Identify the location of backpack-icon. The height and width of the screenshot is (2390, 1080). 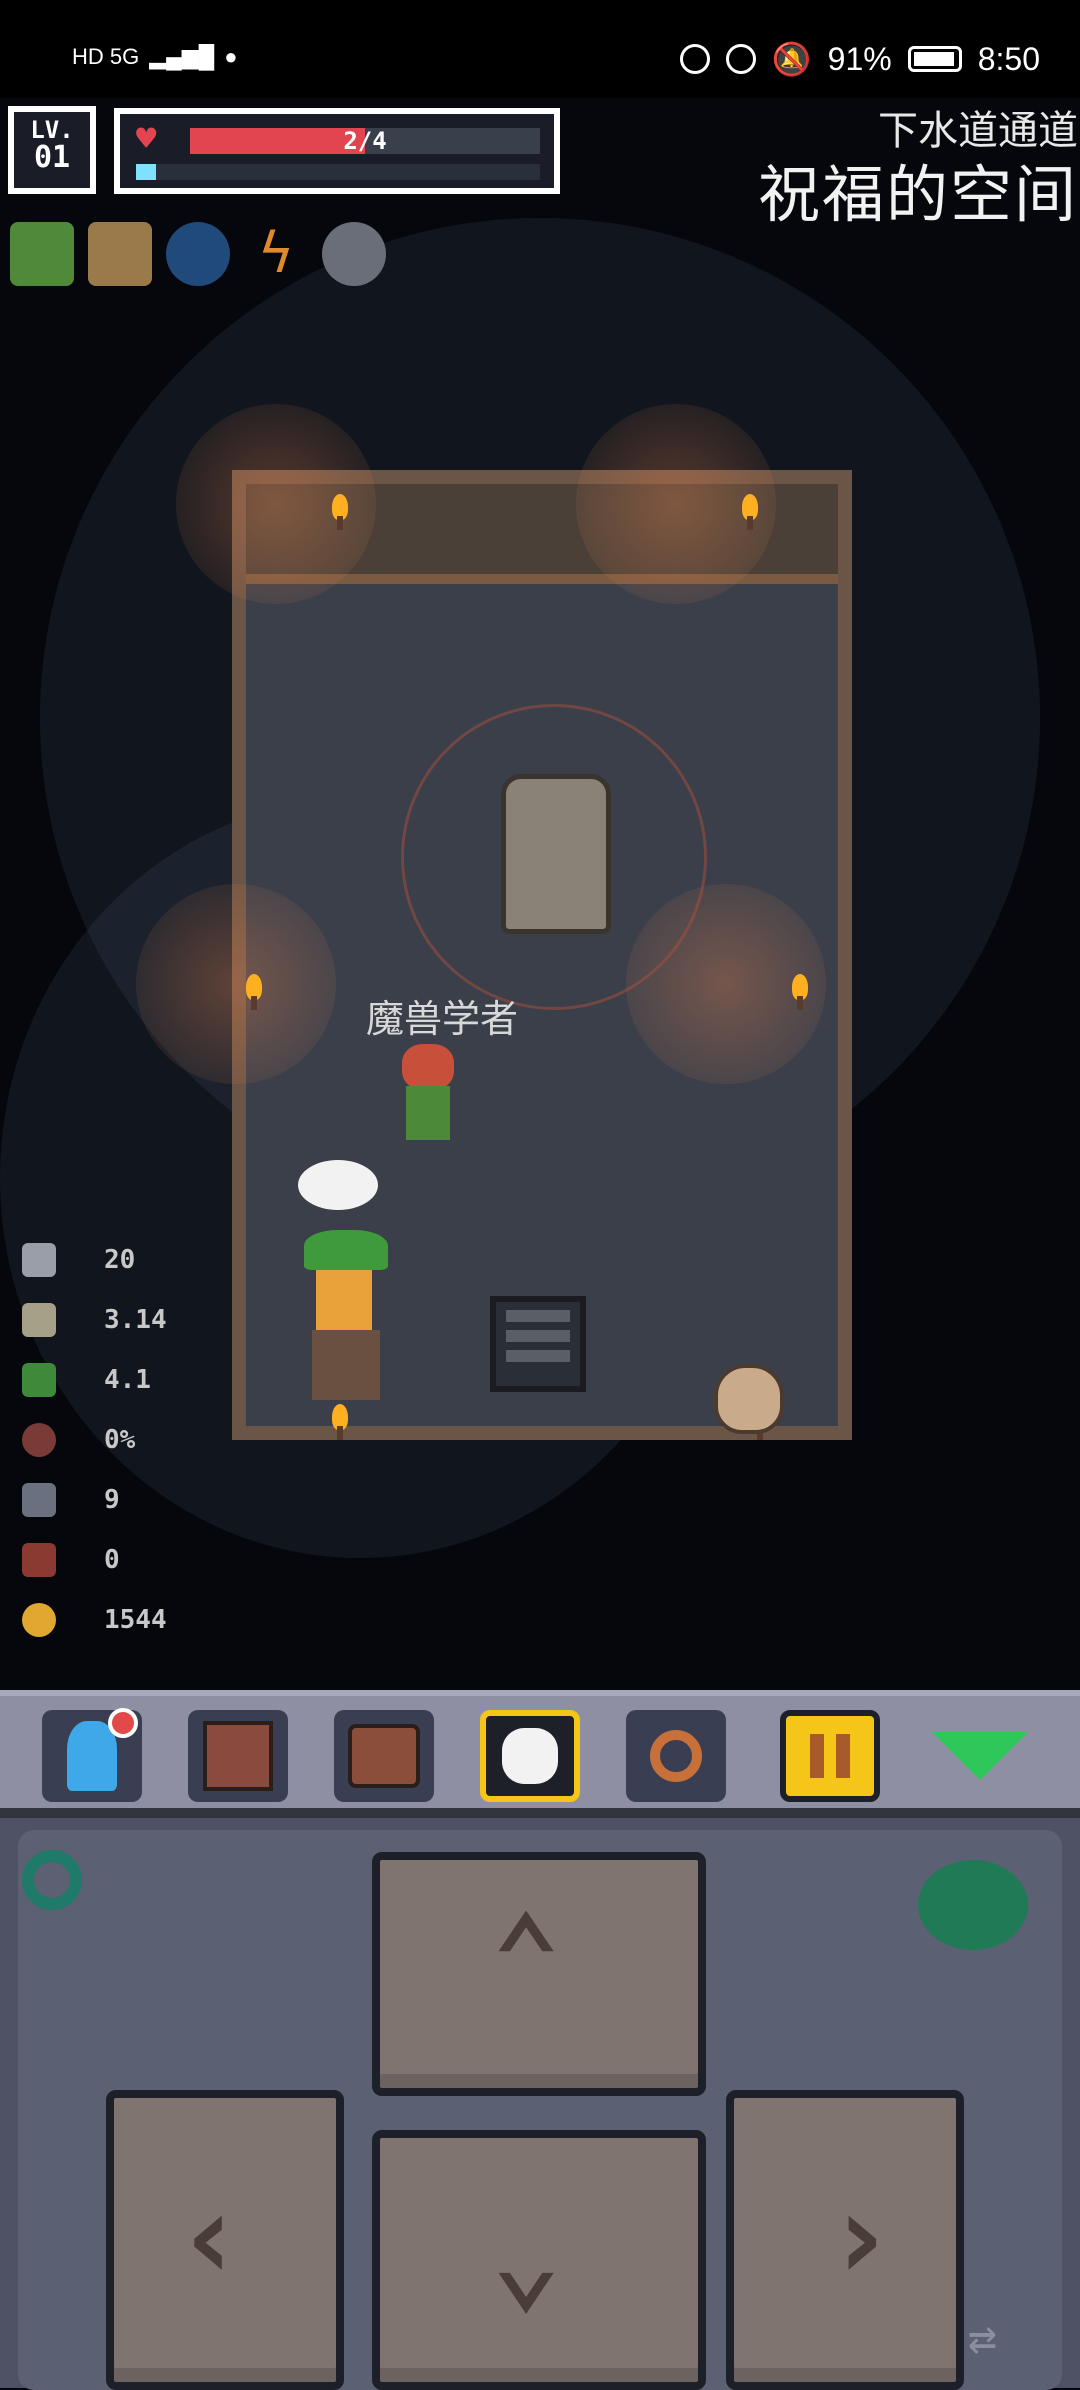
(384, 1756).